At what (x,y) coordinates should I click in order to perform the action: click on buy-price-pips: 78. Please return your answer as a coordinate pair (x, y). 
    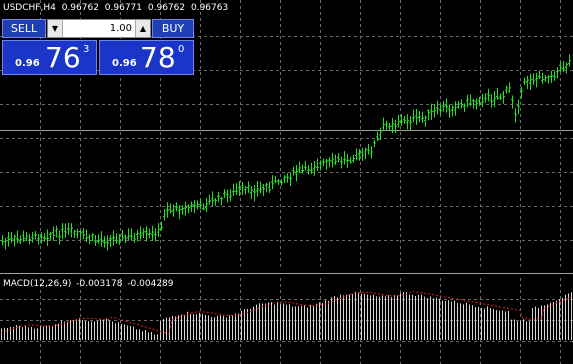
    Looking at the image, I should click on (158, 57).